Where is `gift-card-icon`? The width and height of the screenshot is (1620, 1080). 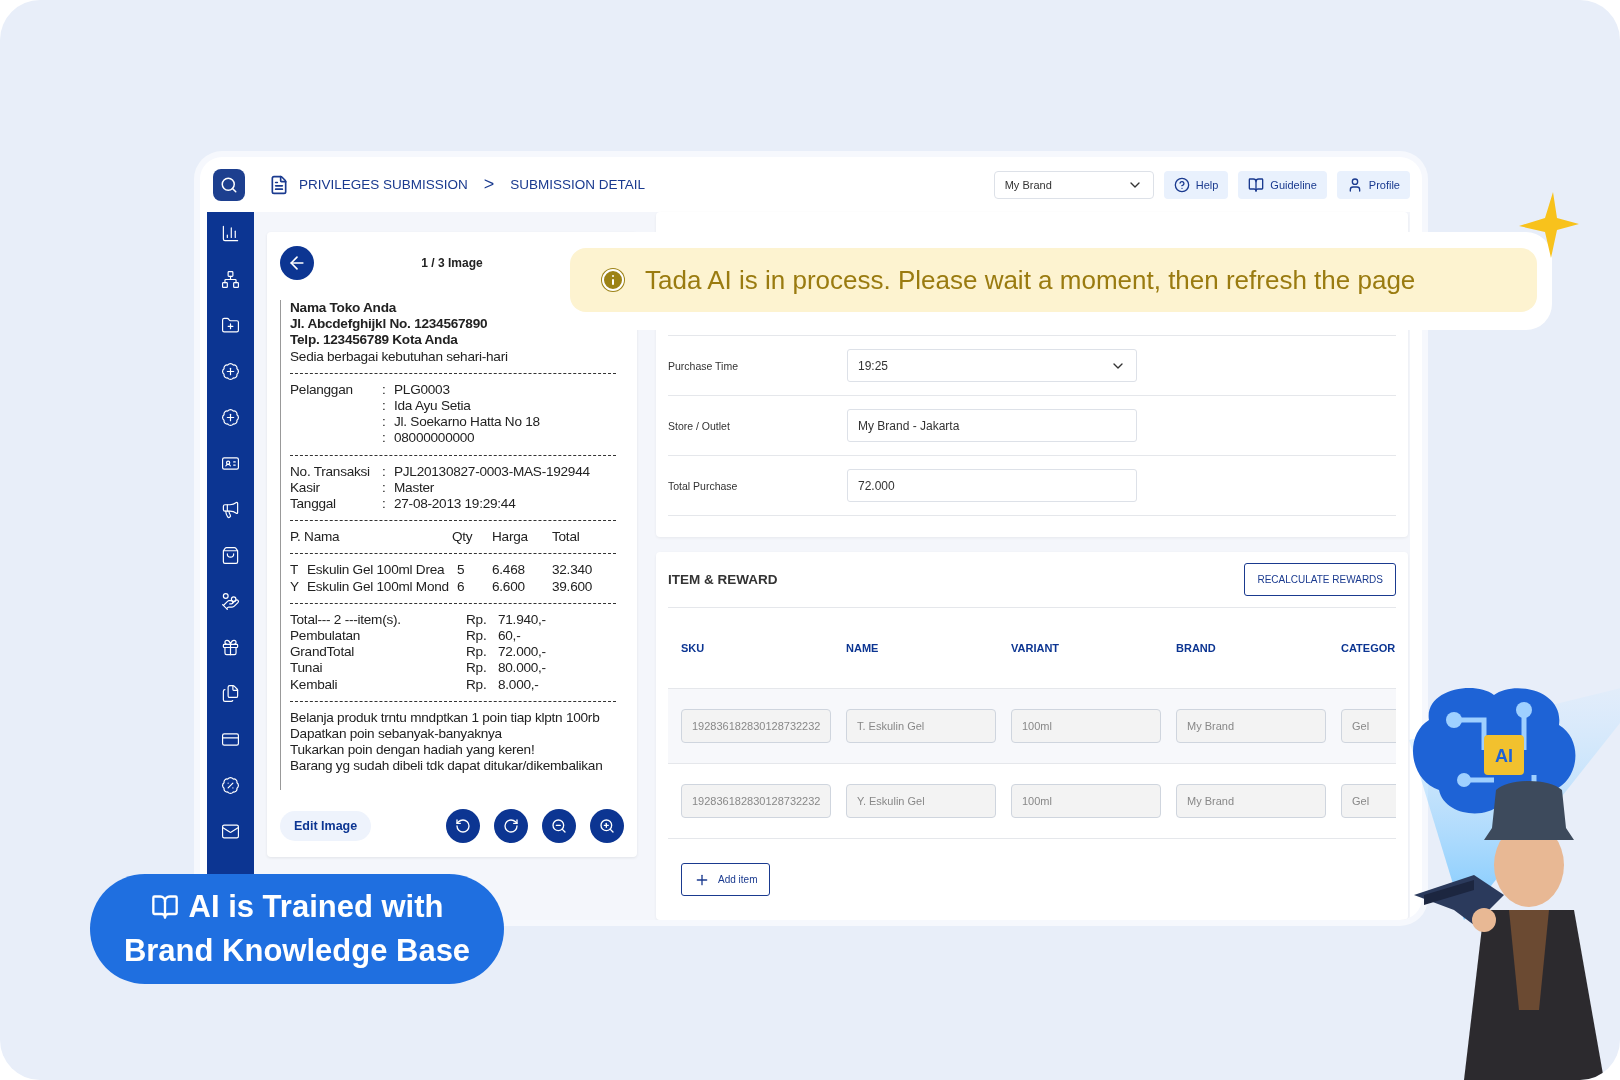
gift-card-icon is located at coordinates (230, 647).